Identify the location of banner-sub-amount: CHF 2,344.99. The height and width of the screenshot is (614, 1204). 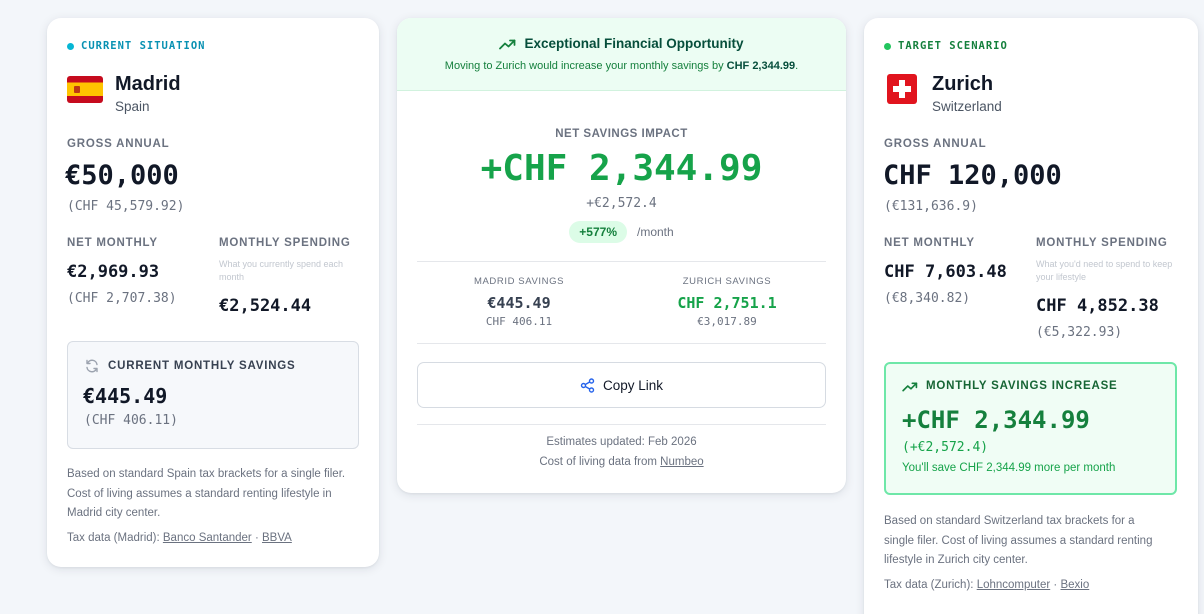
(761, 66).